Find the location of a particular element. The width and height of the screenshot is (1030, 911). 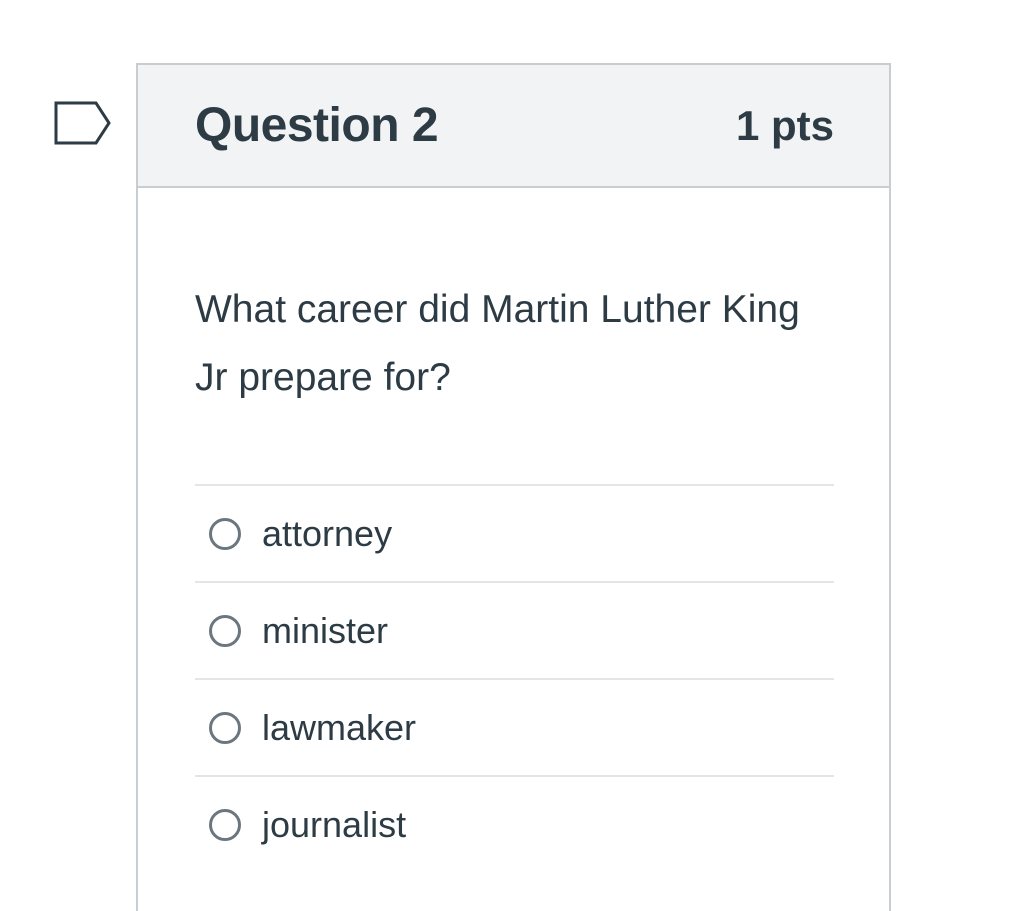

answer-label: lawmaker is located at coordinates (339, 727).